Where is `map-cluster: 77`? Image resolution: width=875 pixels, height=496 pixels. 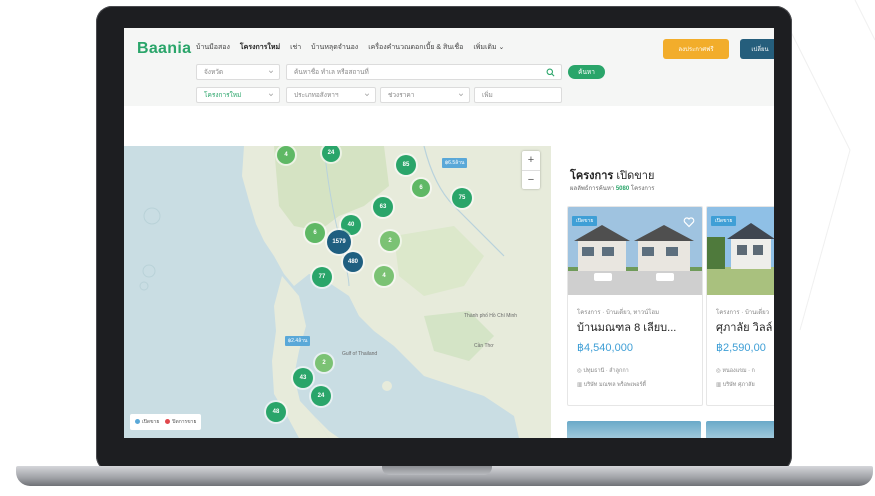
map-cluster: 77 is located at coordinates (322, 277).